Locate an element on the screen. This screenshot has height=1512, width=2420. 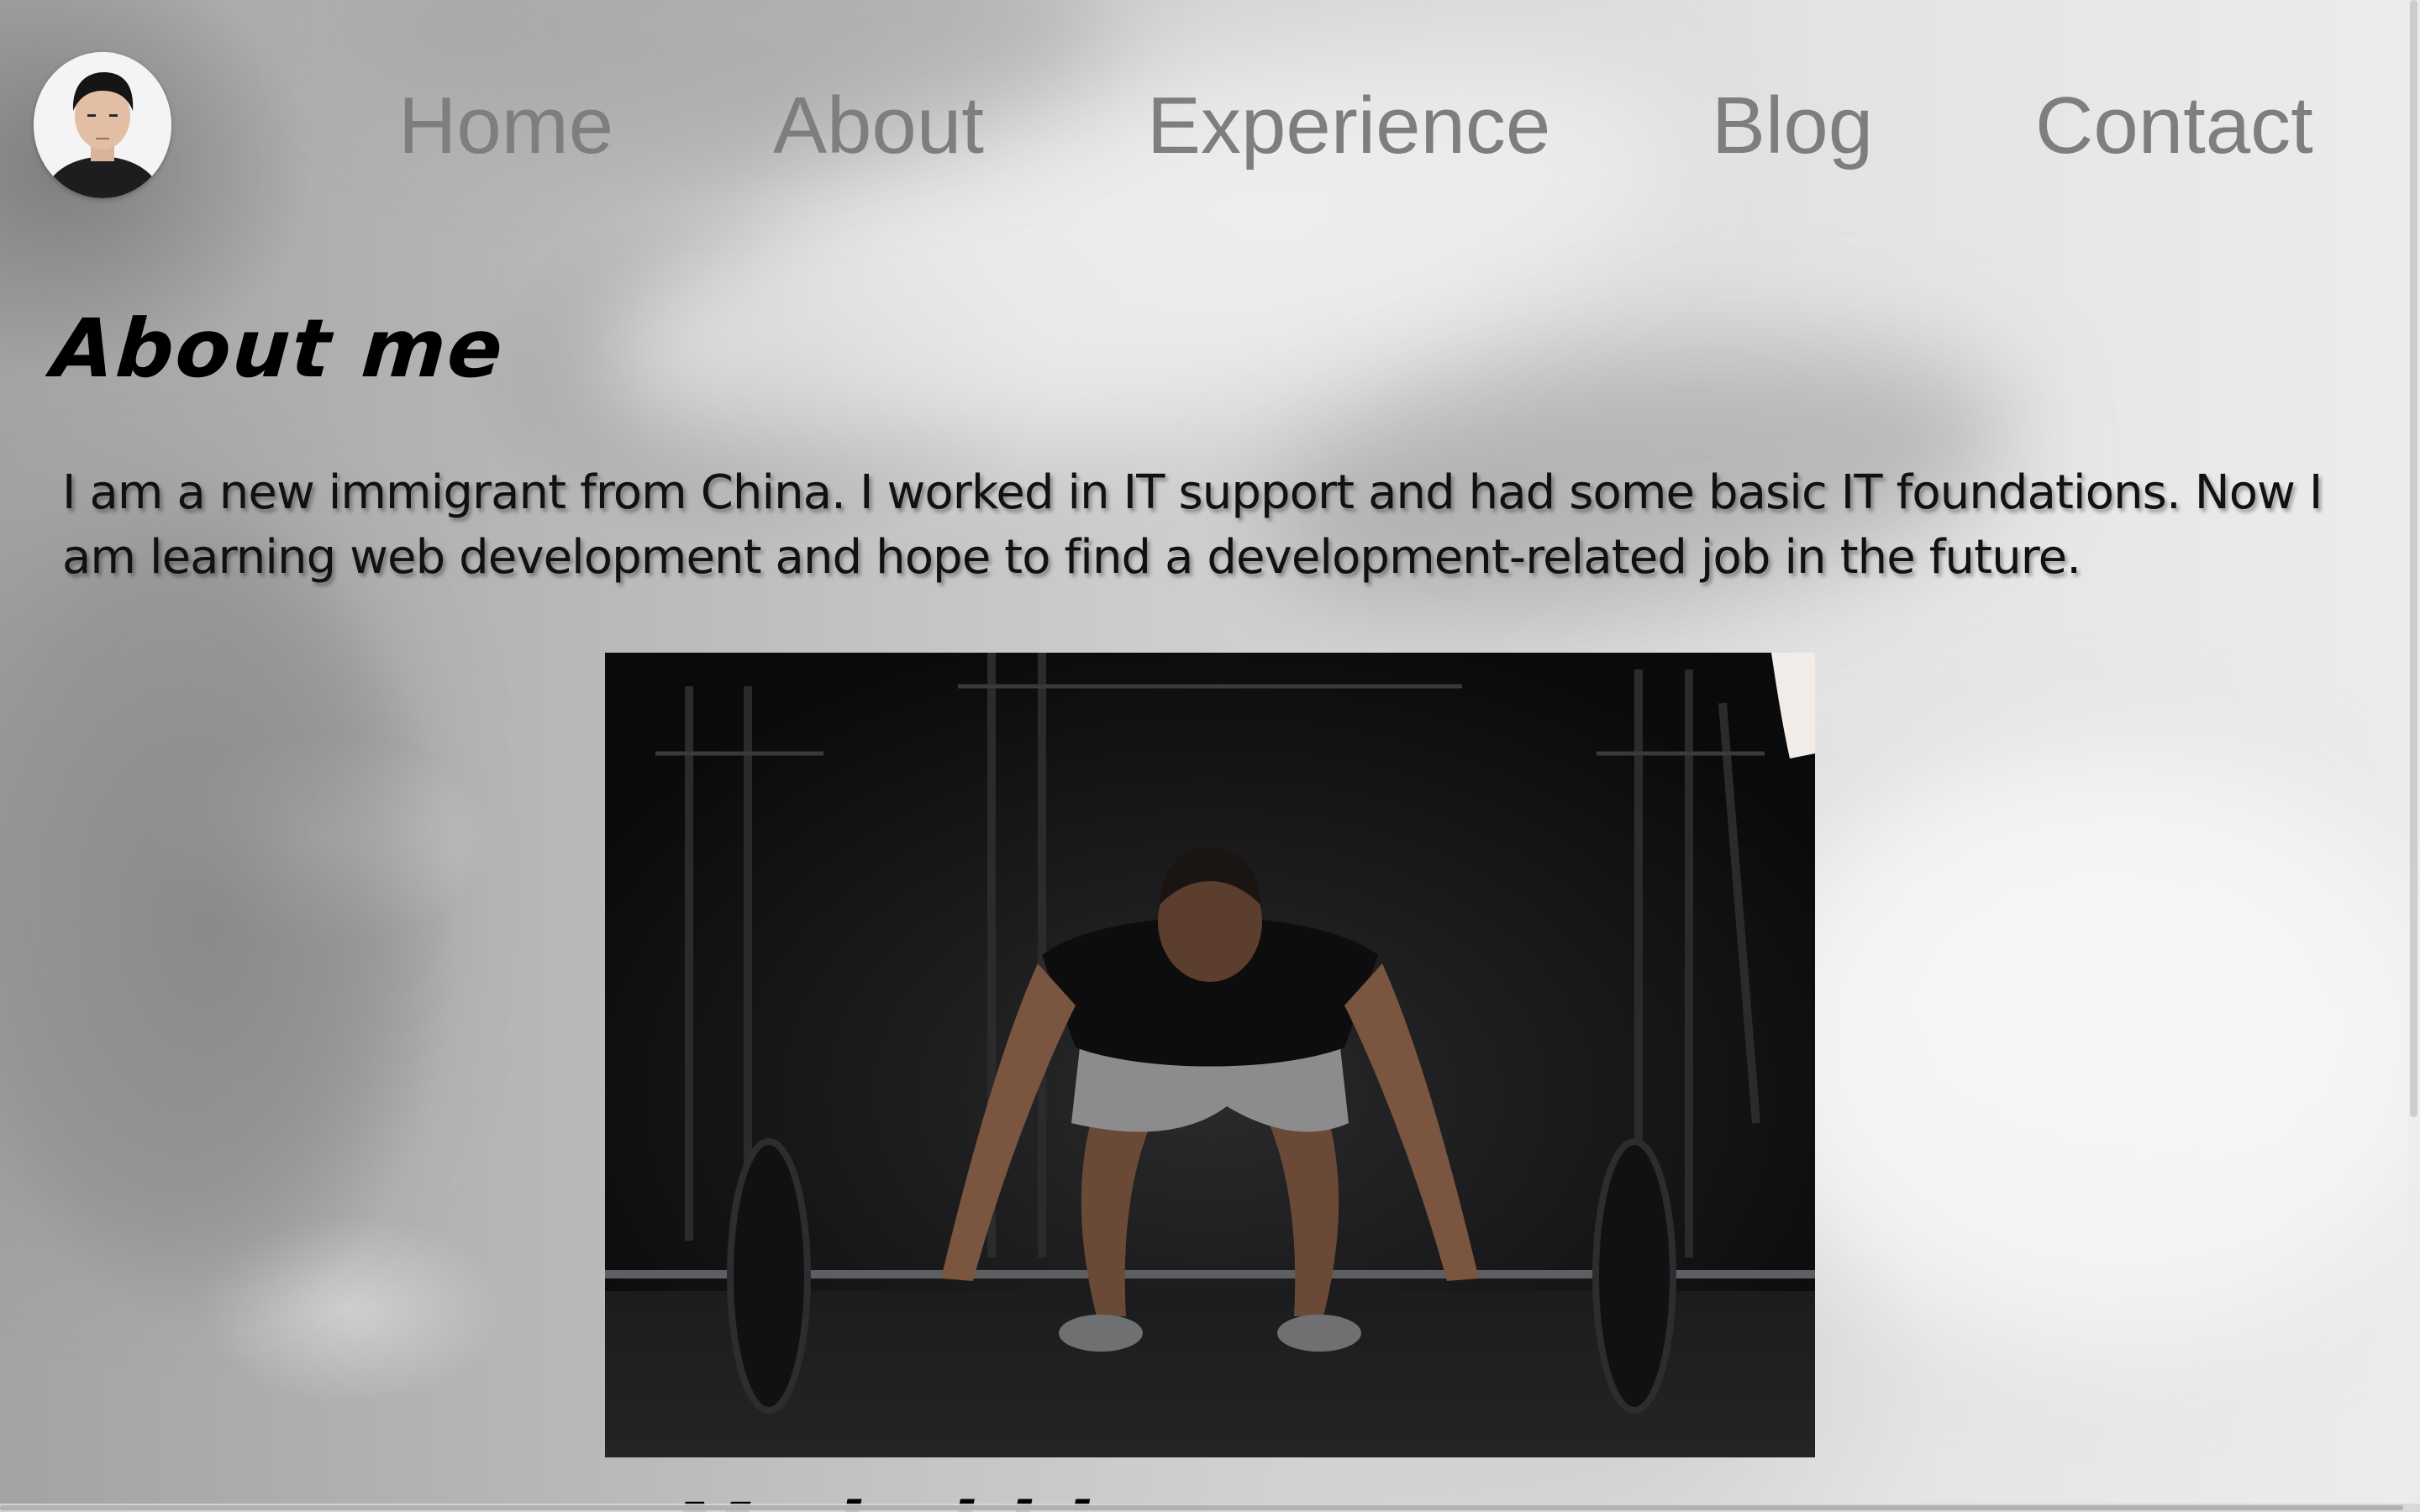
vertical-scrollbar-thumb is located at coordinates (2413, 558).